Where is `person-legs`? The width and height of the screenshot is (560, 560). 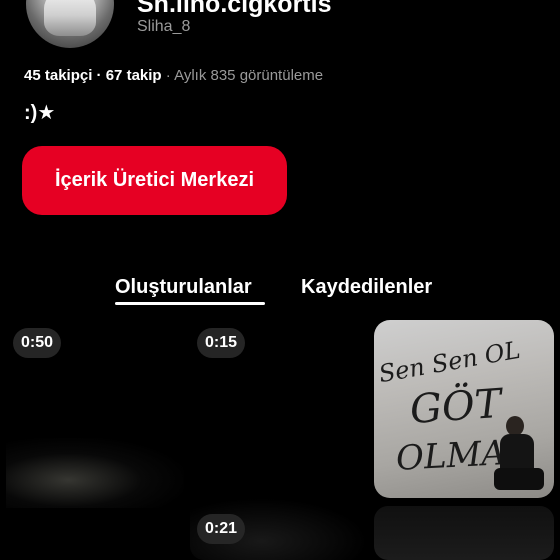
person-legs is located at coordinates (519, 479).